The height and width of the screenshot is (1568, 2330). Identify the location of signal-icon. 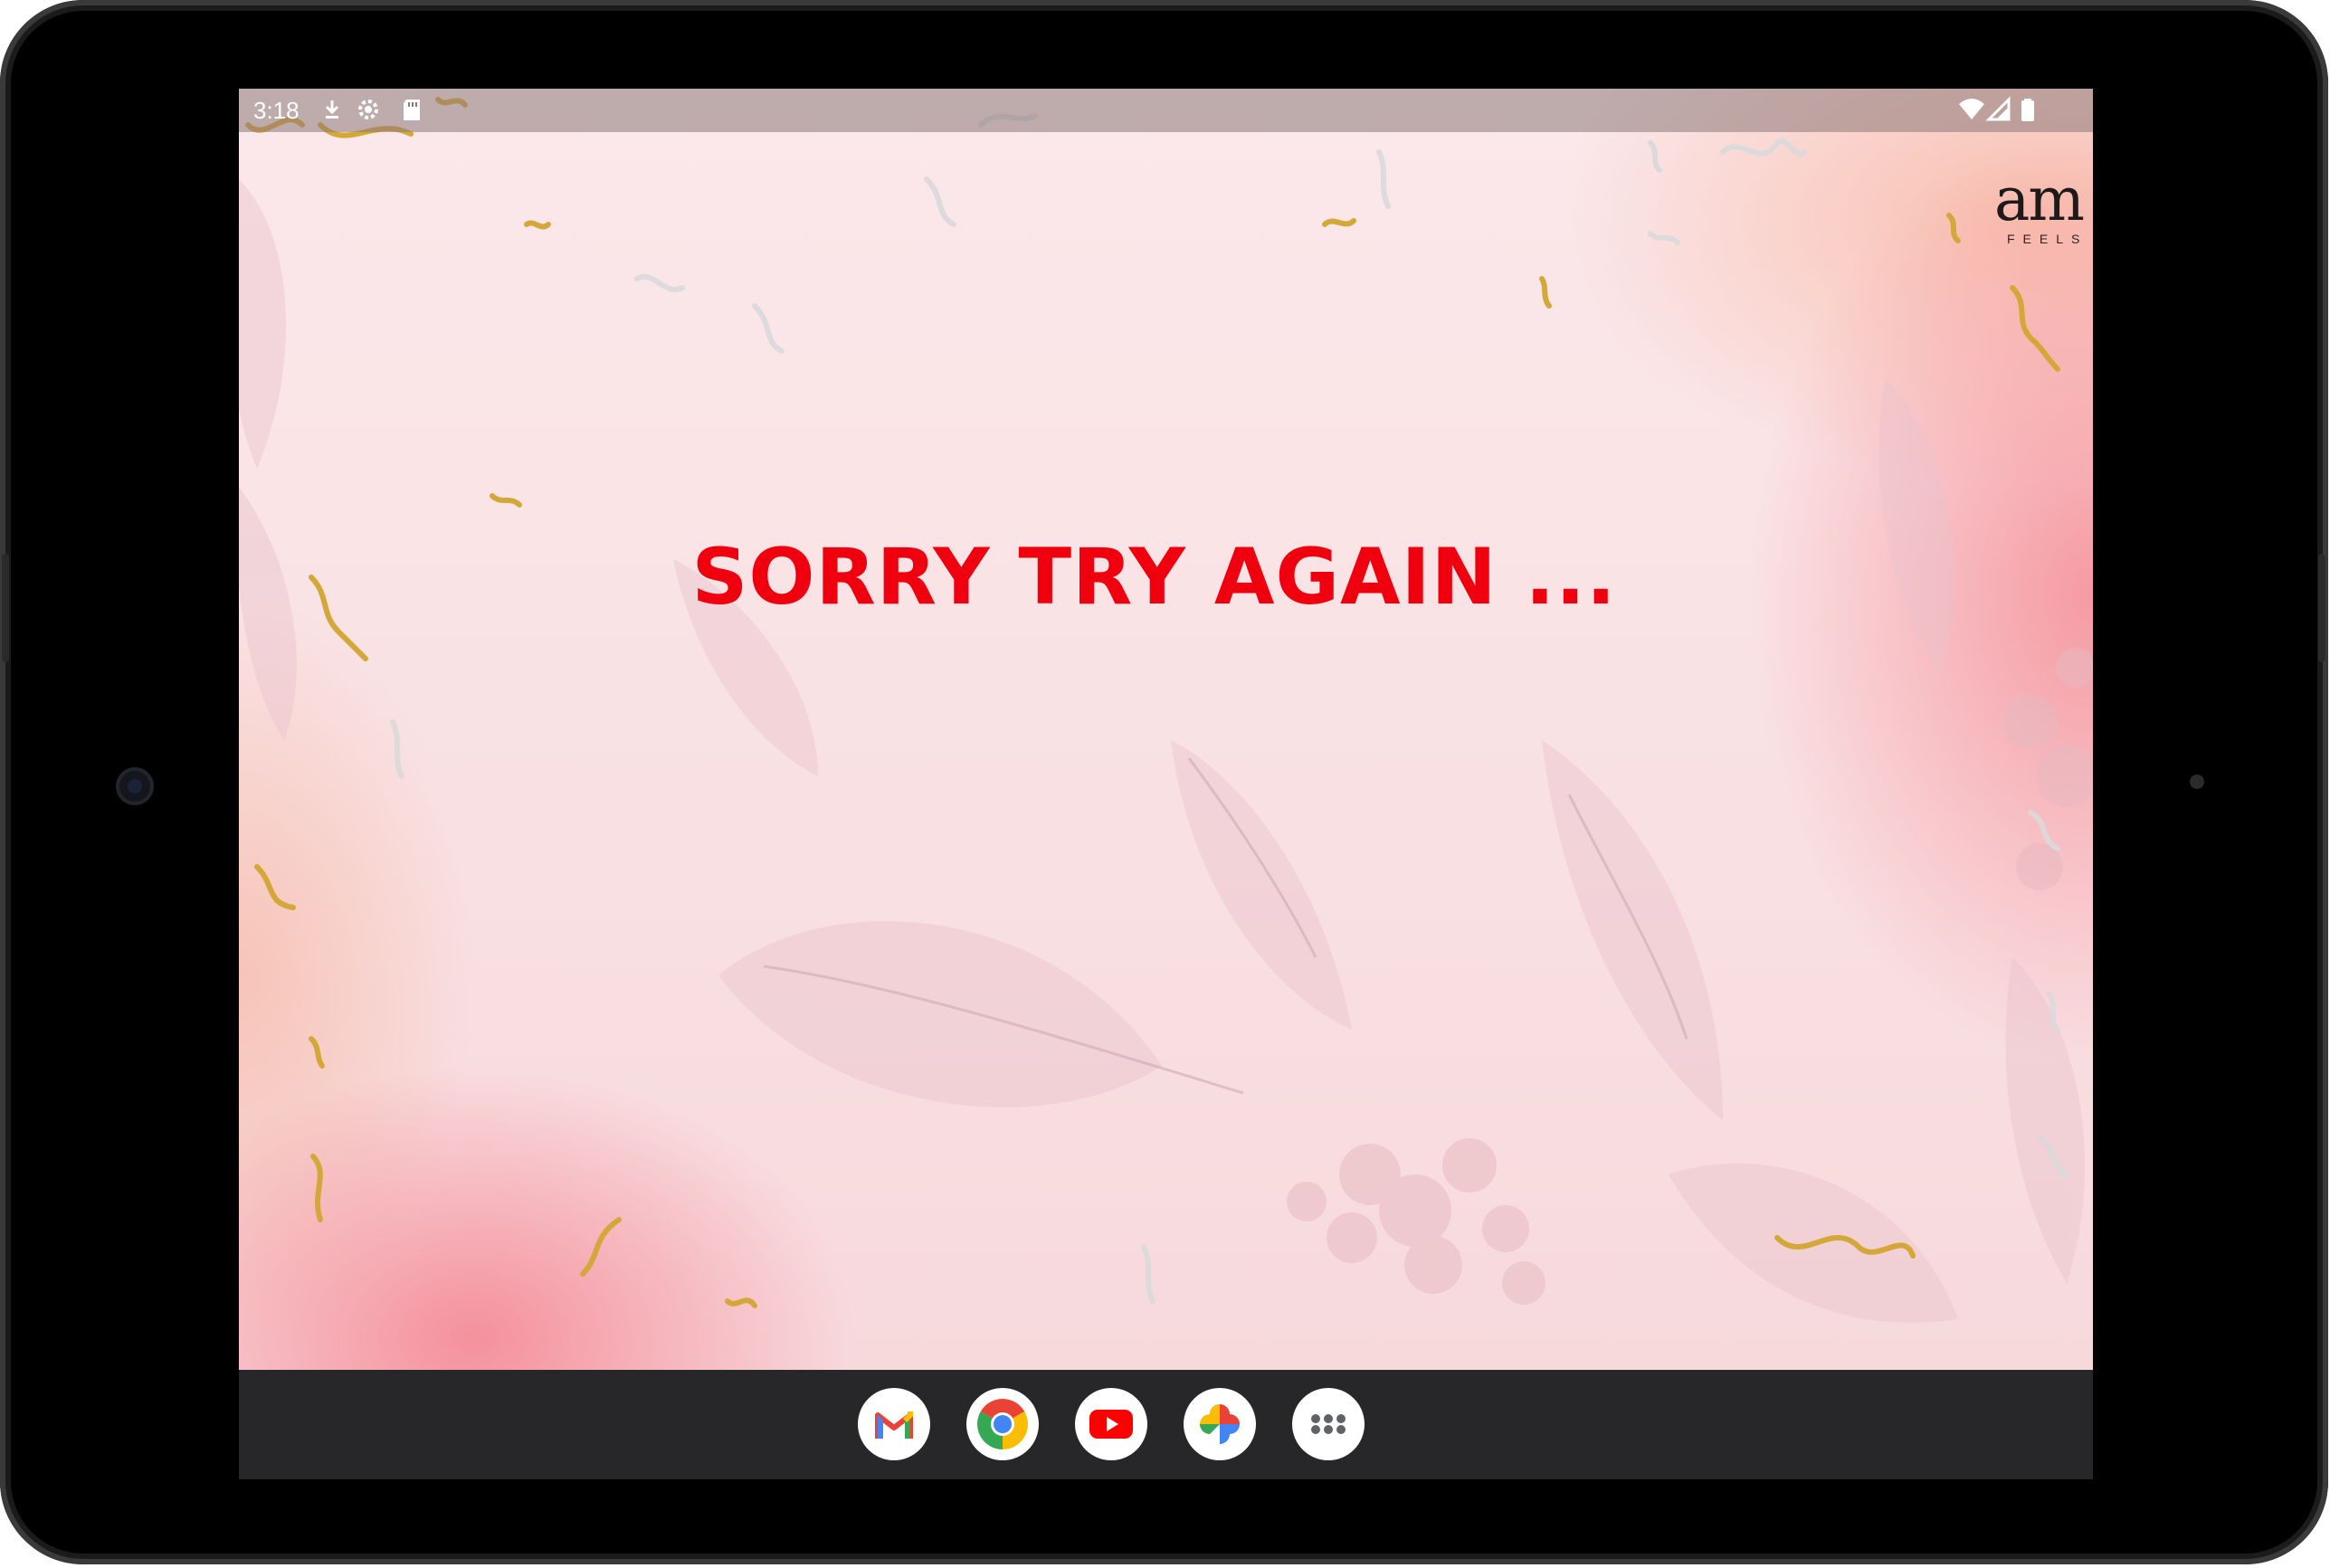
(1998, 109).